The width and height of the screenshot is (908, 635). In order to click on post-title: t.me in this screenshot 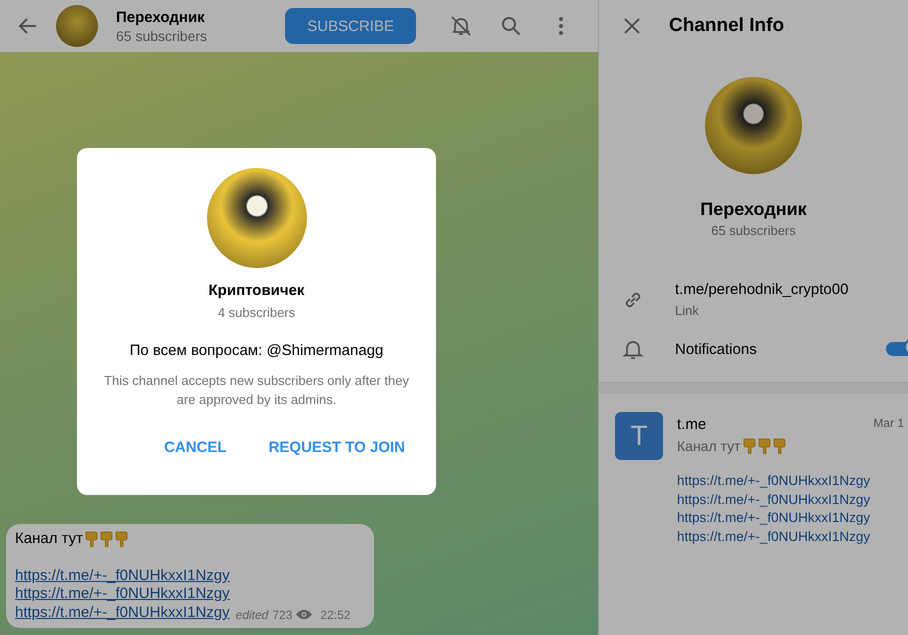, I will do `click(691, 424)`.